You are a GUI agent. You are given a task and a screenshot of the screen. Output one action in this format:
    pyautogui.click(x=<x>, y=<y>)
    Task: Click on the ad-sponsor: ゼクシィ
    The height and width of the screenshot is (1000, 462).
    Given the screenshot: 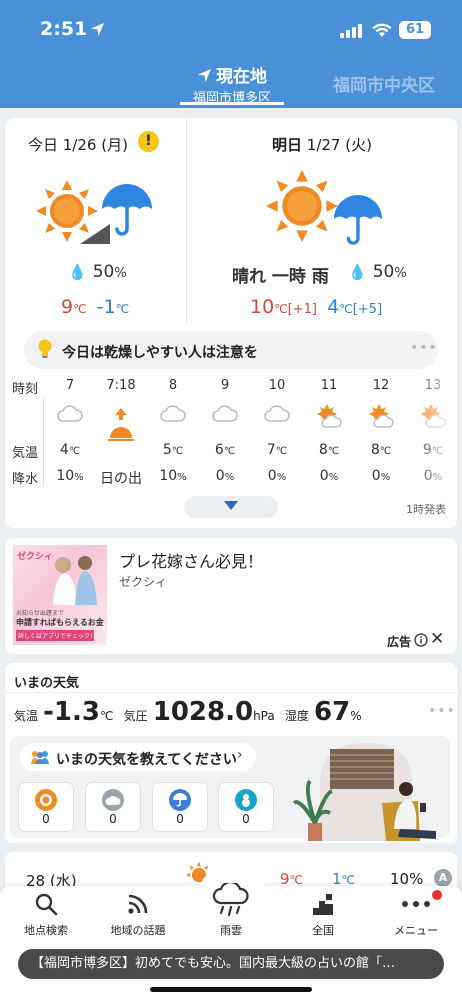 What is the action you would take?
    pyautogui.click(x=143, y=582)
    